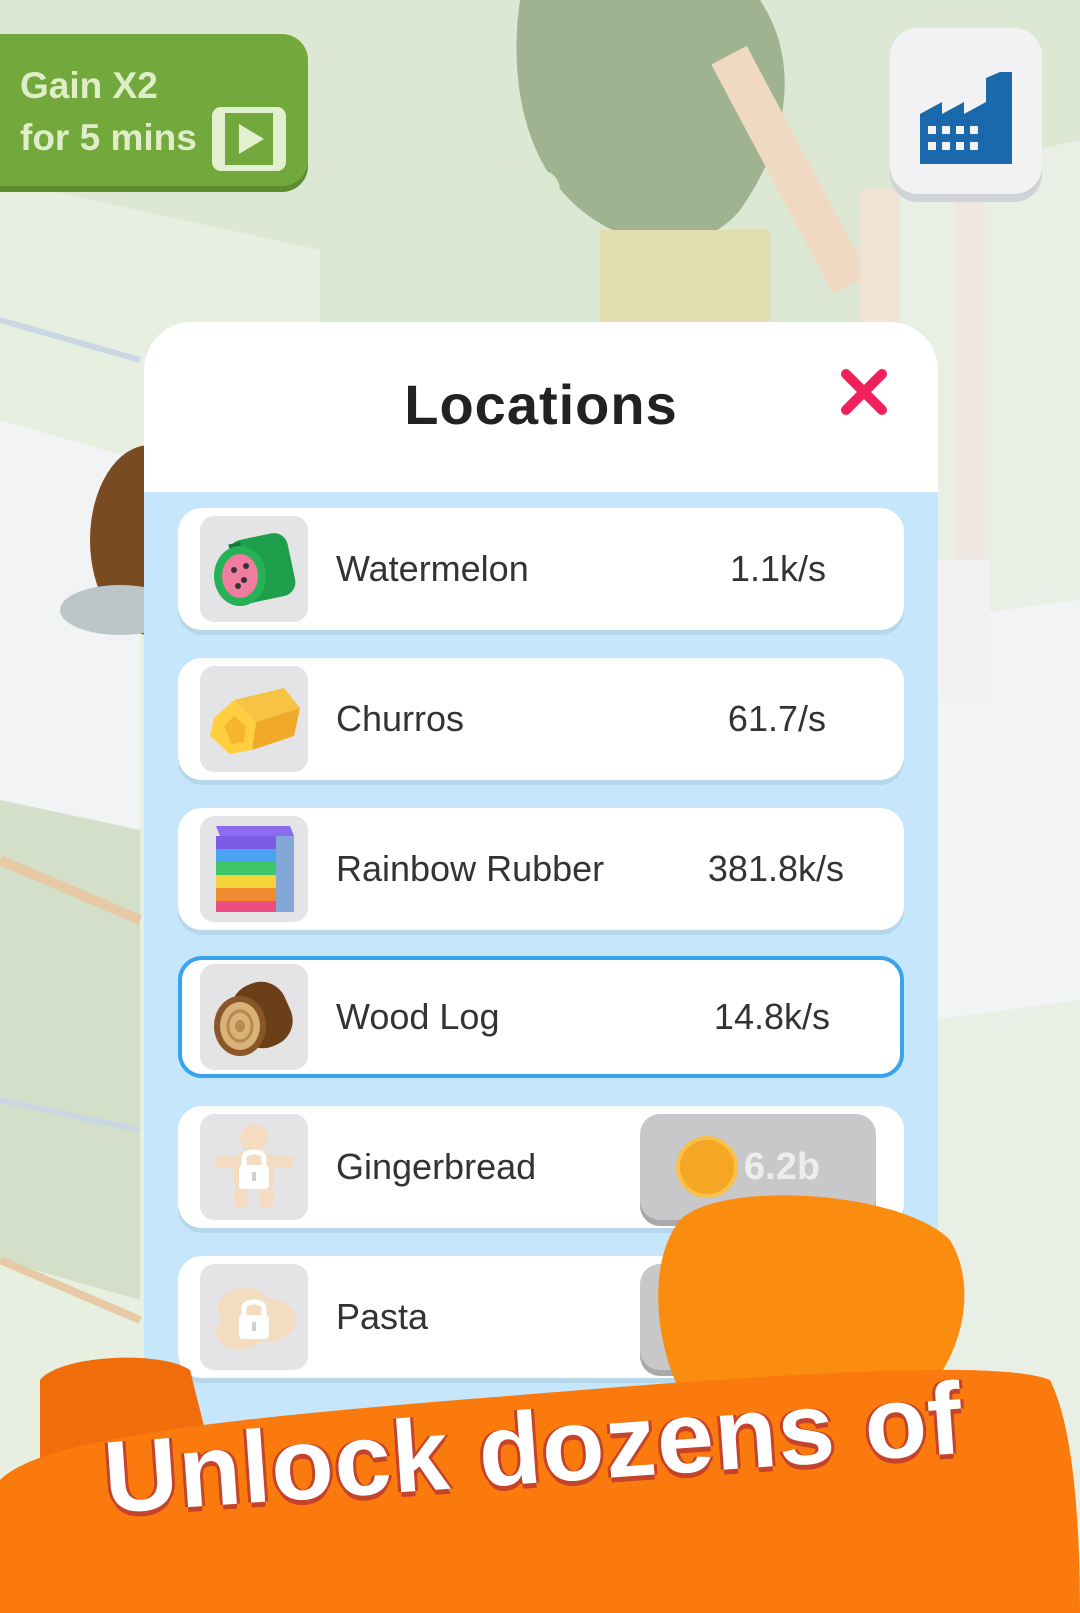  I want to click on location-name: Gingerbread, so click(436, 1166).